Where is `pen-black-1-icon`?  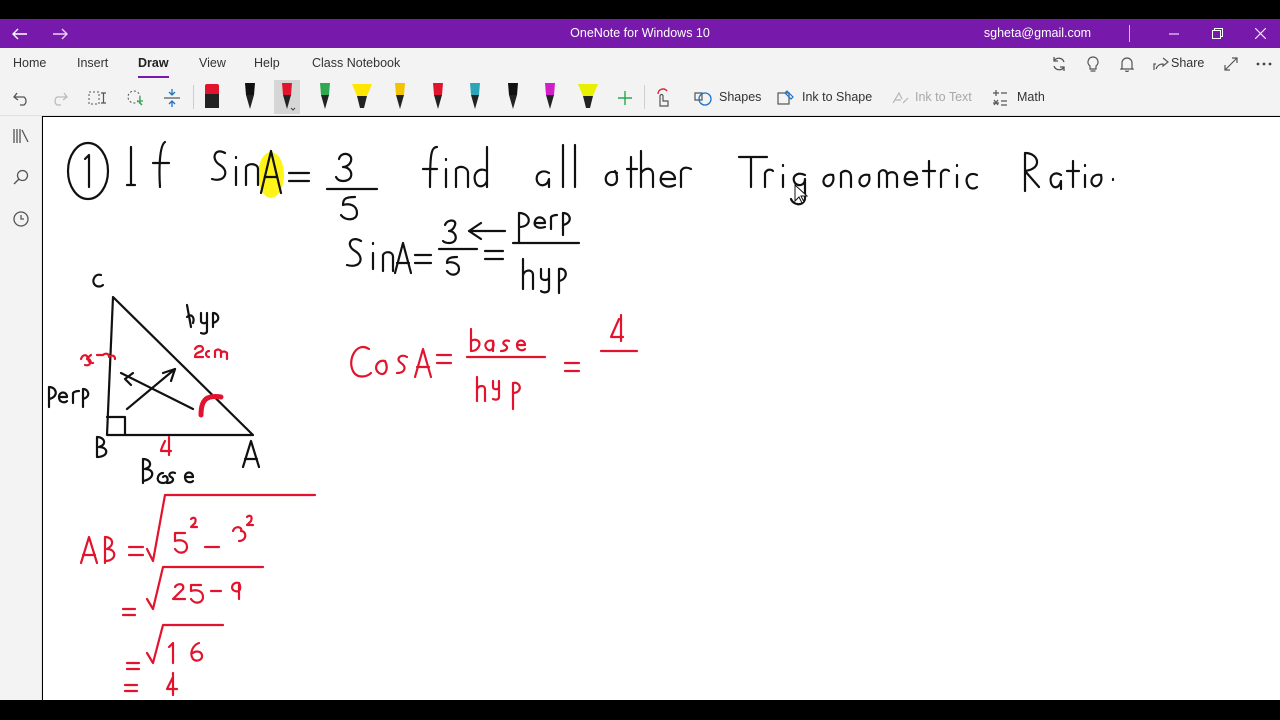 pen-black-1-icon is located at coordinates (250, 97).